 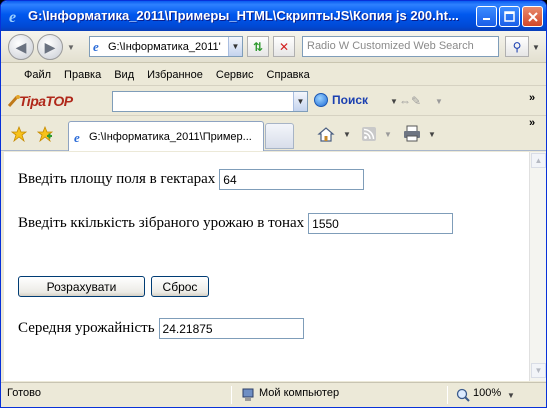 I want to click on poisk-dropdown-icon: ▼, so click(x=394, y=101).